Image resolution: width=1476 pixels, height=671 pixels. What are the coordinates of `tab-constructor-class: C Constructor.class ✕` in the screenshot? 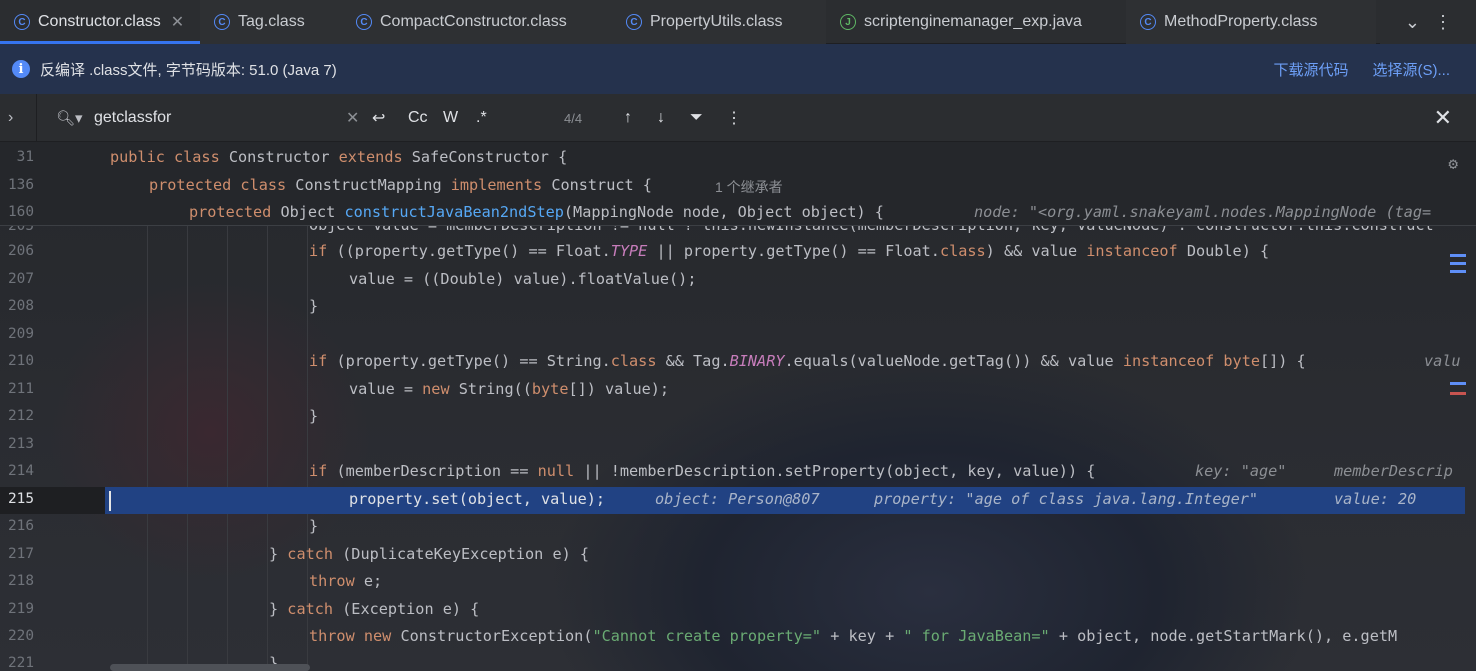 It's located at (100, 22).